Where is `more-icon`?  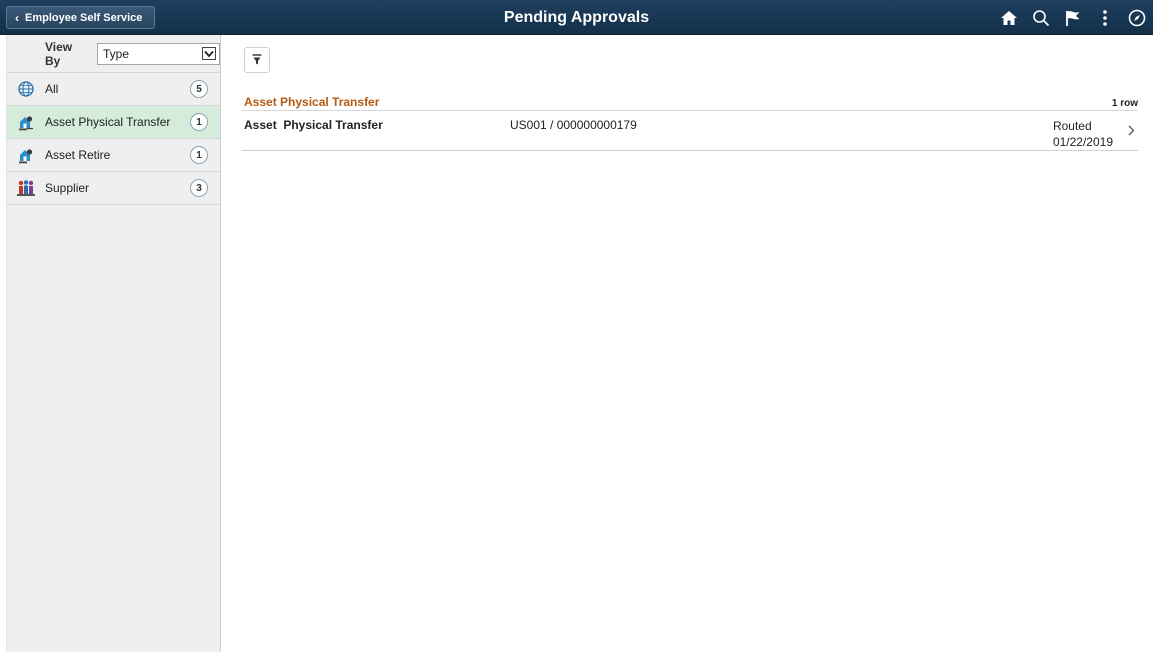 more-icon is located at coordinates (1105, 17).